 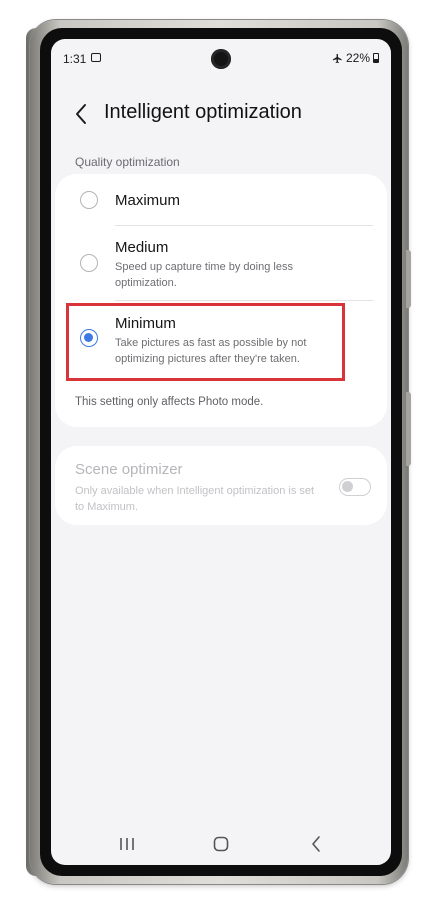 What do you see at coordinates (96, 57) in the screenshot?
I see `gallery-notification-icon` at bounding box center [96, 57].